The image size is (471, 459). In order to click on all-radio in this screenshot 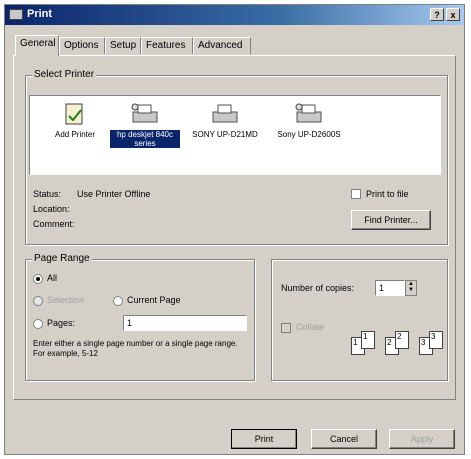, I will do `click(38, 279)`.